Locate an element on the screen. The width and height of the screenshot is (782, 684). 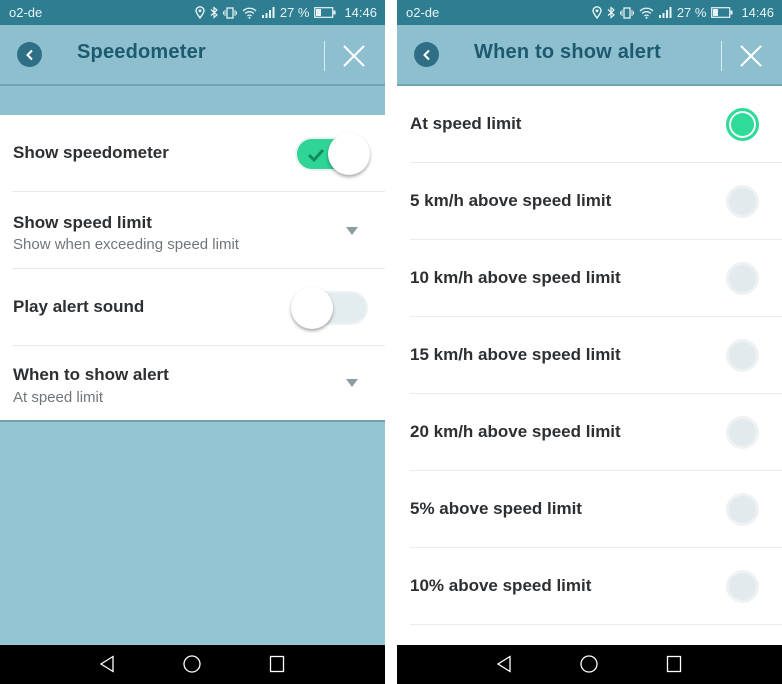
show-speedometer-toggle is located at coordinates (333, 154).